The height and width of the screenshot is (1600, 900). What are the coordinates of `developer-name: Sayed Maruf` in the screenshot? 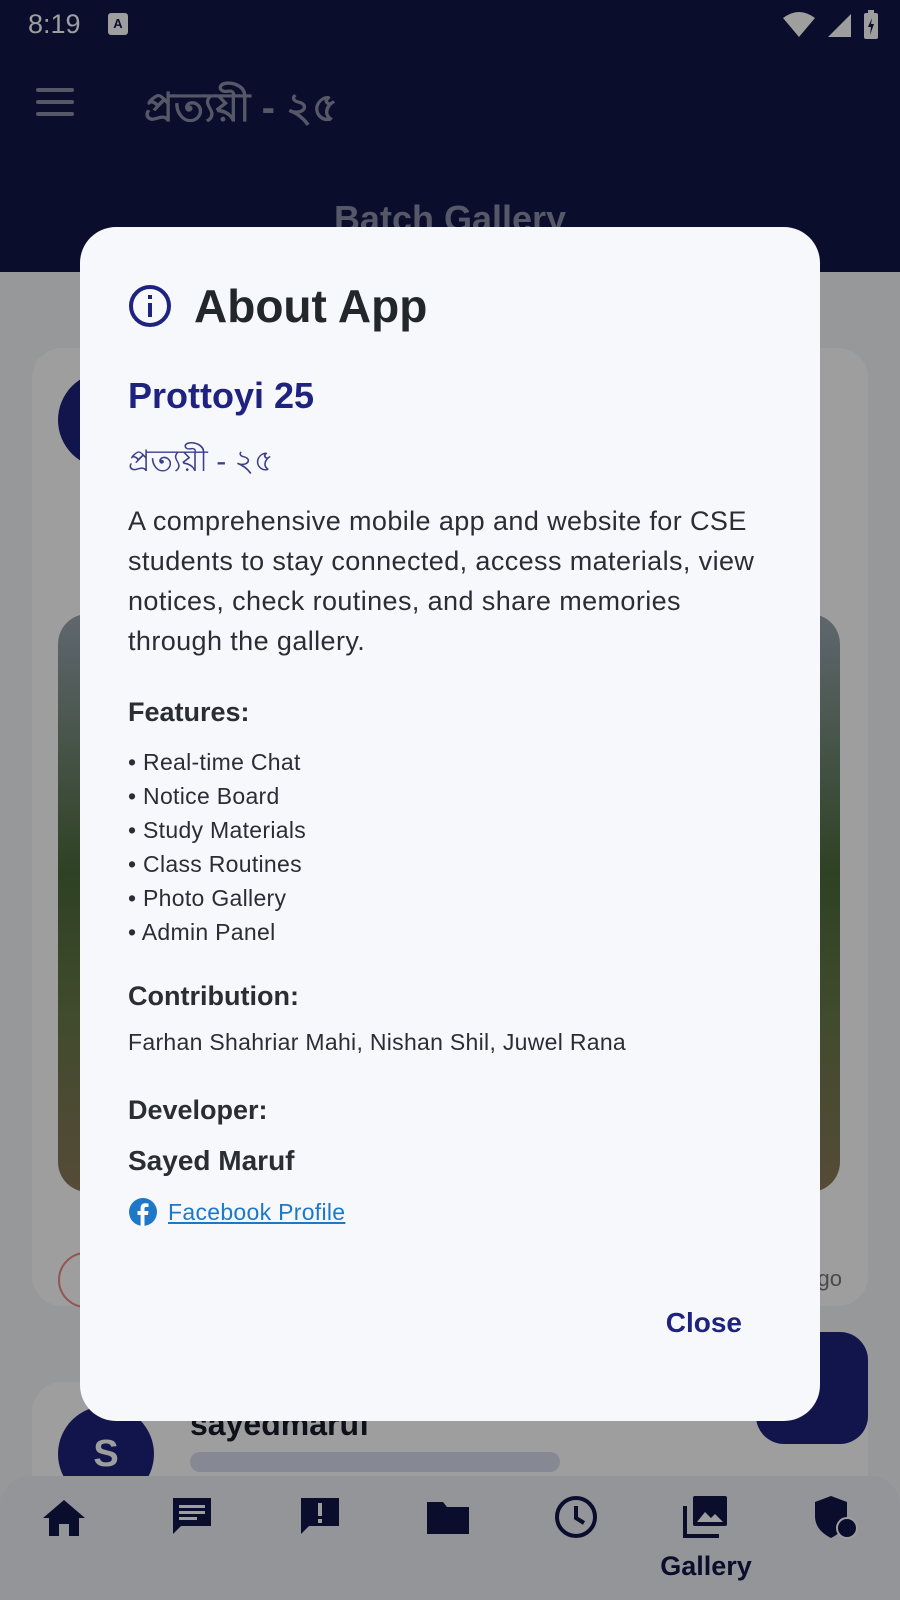 It's located at (211, 1160).